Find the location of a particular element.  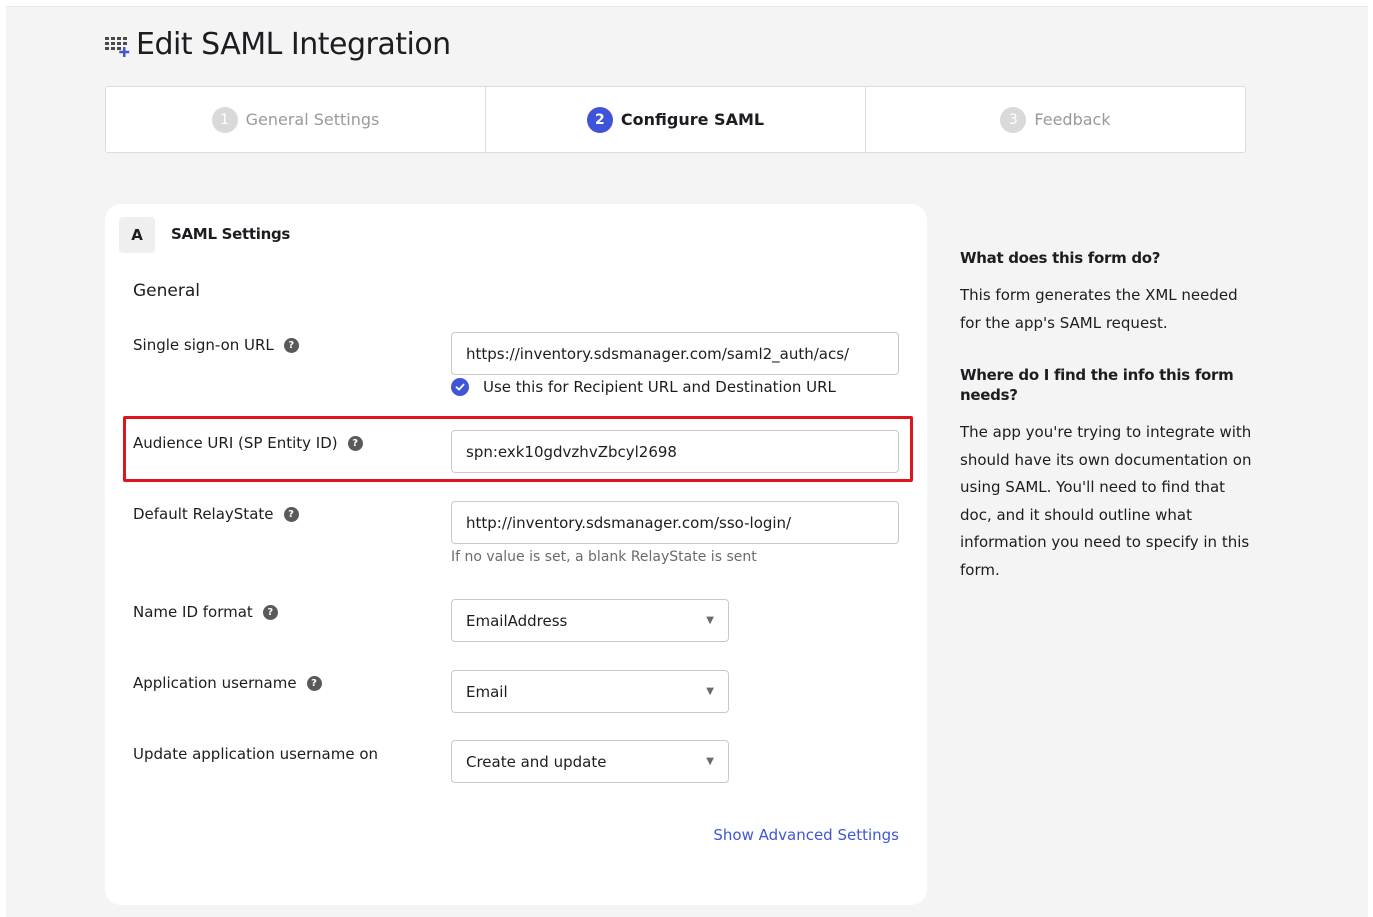

app-grid-plus-icon is located at coordinates (118, 45).